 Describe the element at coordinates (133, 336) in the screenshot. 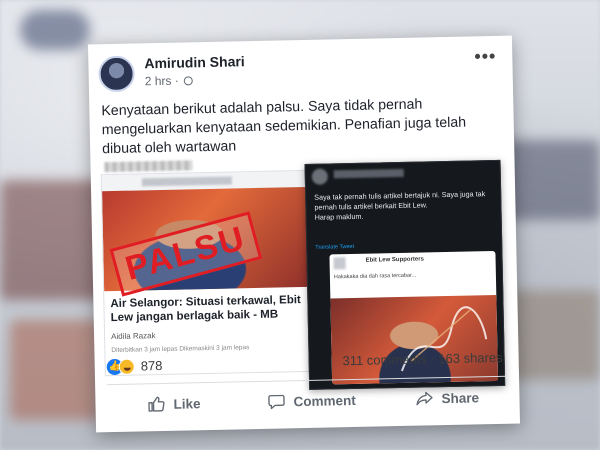

I see `article-byline: Aidila Razak` at that location.